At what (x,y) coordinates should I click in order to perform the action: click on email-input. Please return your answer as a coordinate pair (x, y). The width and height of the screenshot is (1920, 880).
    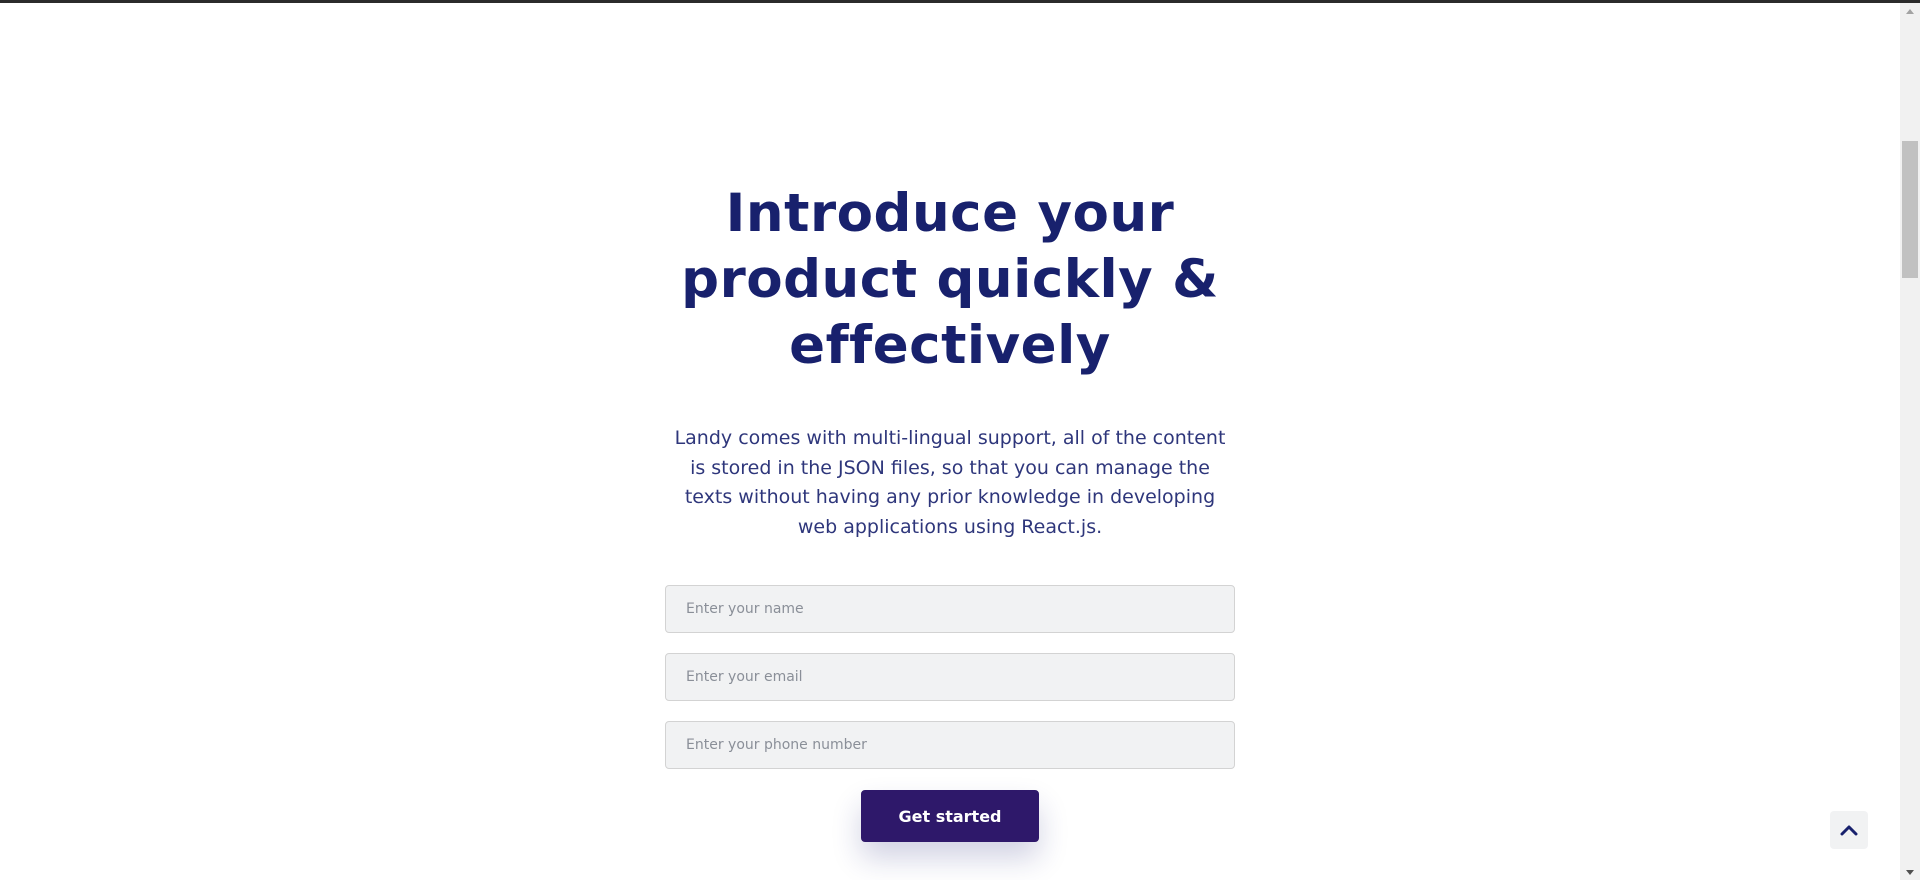
    Looking at the image, I should click on (950, 677).